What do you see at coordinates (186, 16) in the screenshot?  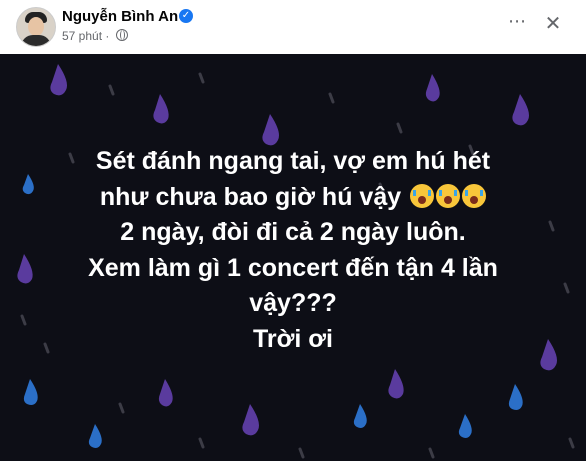 I see `verified-badge-icon: ✓` at bounding box center [186, 16].